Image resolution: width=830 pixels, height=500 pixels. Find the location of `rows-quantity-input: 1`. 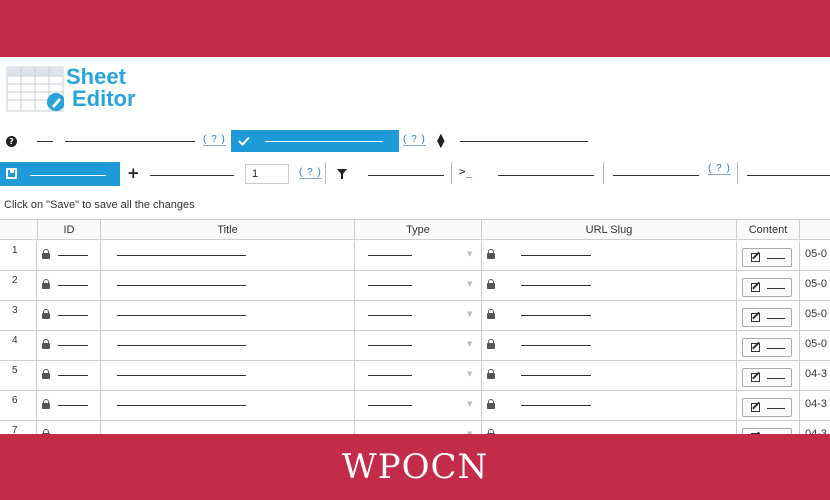

rows-quantity-input: 1 is located at coordinates (267, 174).